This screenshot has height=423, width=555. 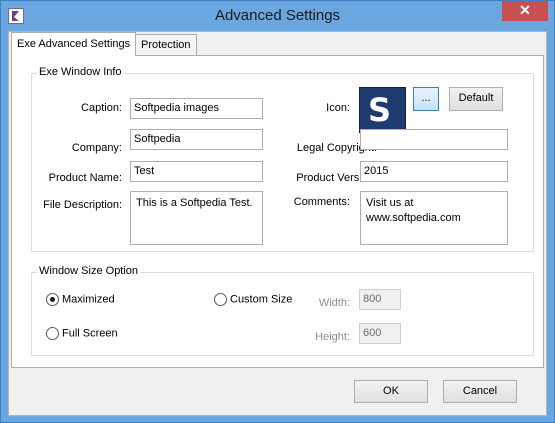 What do you see at coordinates (434, 139) in the screenshot?
I see `legal-copyright-input` at bounding box center [434, 139].